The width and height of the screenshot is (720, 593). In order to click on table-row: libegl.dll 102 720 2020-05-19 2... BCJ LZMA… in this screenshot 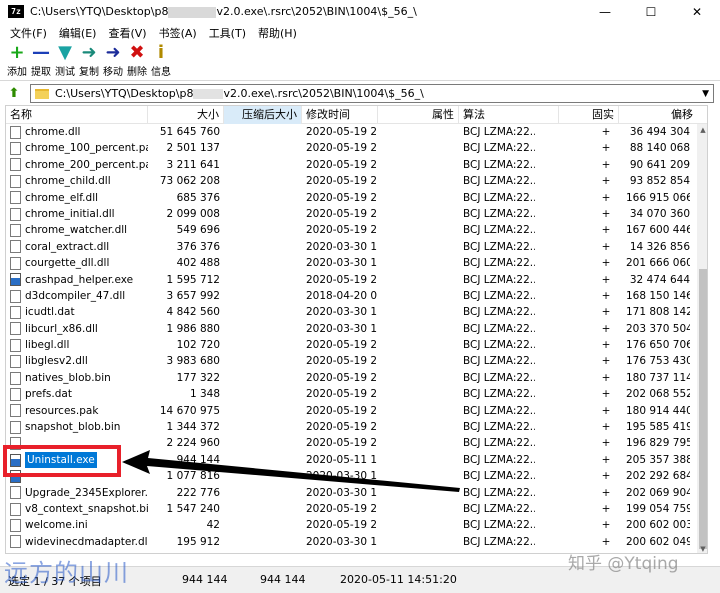, I will do `click(356, 345)`.